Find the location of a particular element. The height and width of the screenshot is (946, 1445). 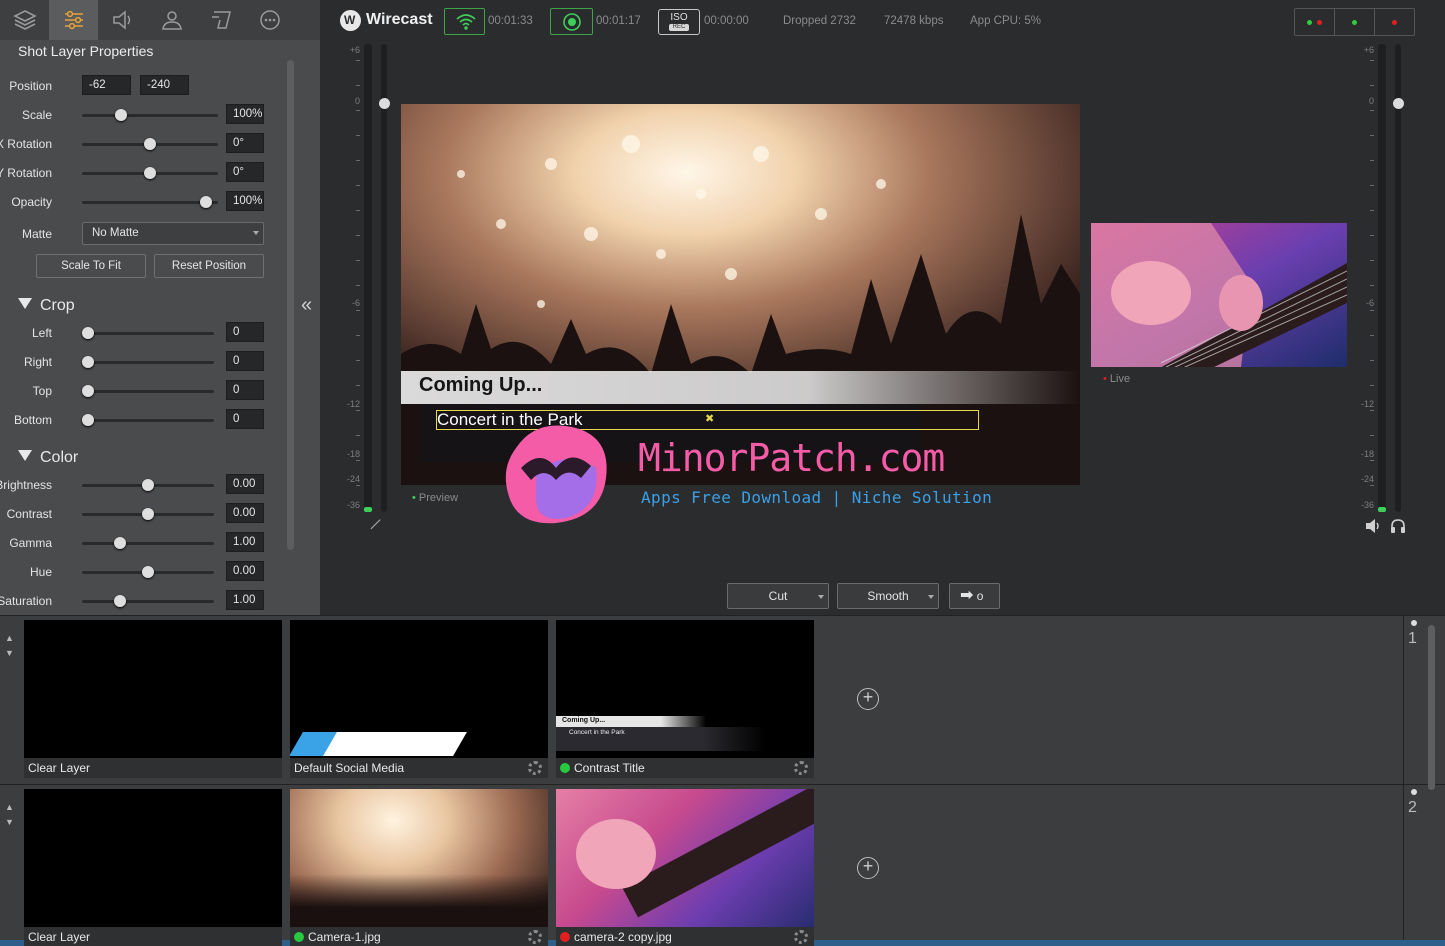

x-rotation-value-field: 0° is located at coordinates (245, 143).